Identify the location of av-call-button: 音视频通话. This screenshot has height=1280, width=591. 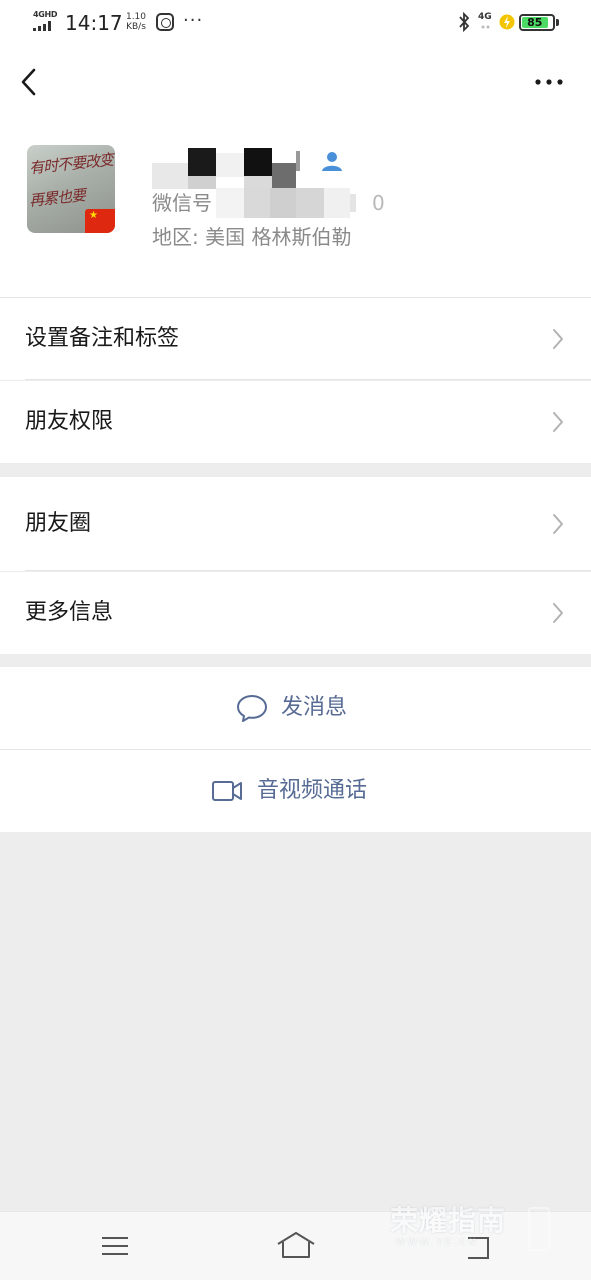
(295, 791).